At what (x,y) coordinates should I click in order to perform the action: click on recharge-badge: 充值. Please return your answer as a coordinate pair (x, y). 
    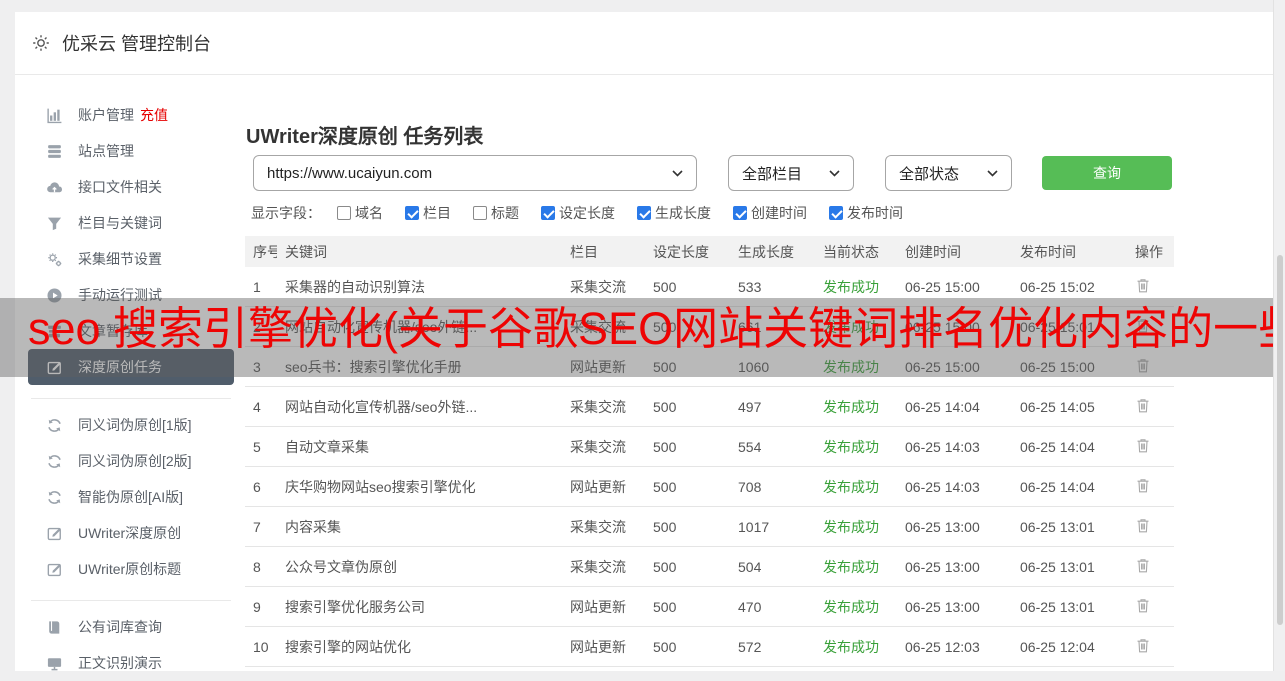
    Looking at the image, I should click on (154, 115).